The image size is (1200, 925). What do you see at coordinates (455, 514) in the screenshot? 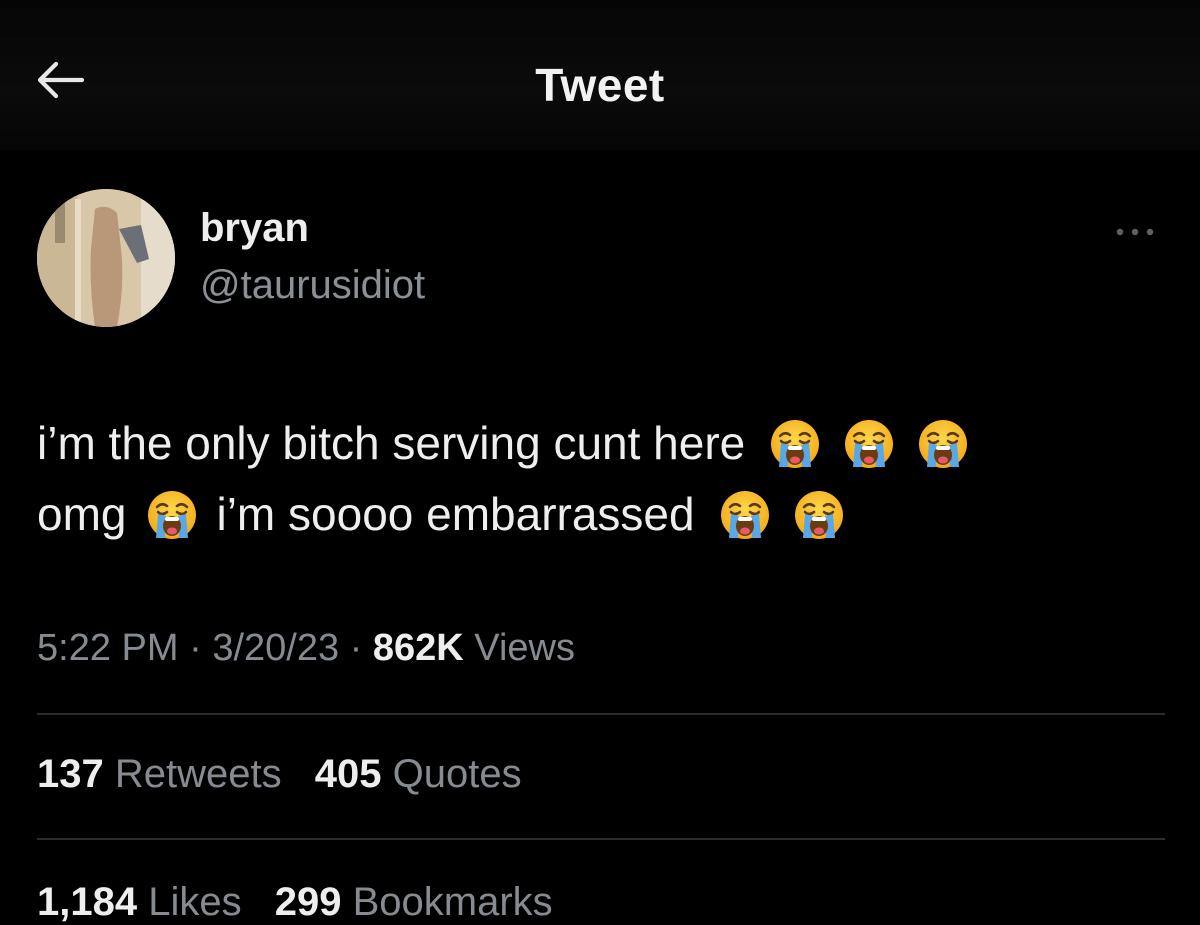
I see `tweet-text-segment: i’m soooo embarrassed` at bounding box center [455, 514].